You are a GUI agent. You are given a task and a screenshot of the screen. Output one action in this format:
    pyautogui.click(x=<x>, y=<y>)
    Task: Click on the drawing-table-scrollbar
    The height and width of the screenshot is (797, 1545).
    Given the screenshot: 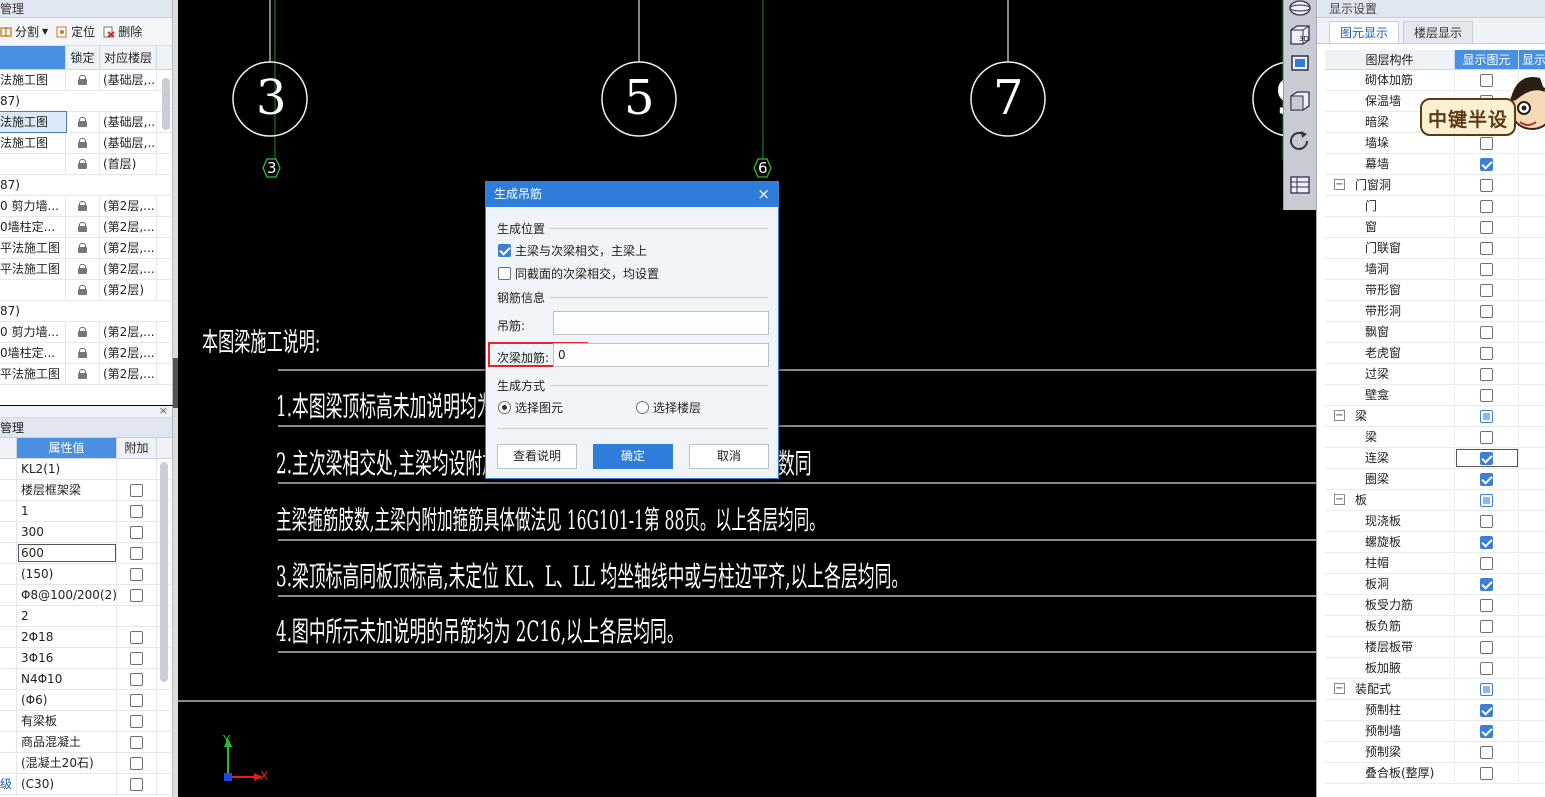 What is the action you would take?
    pyautogui.click(x=166, y=104)
    